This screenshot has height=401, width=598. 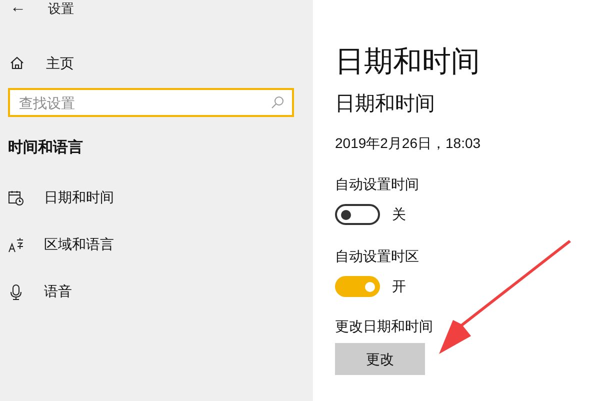 I want to click on microphone-icon, so click(x=16, y=292).